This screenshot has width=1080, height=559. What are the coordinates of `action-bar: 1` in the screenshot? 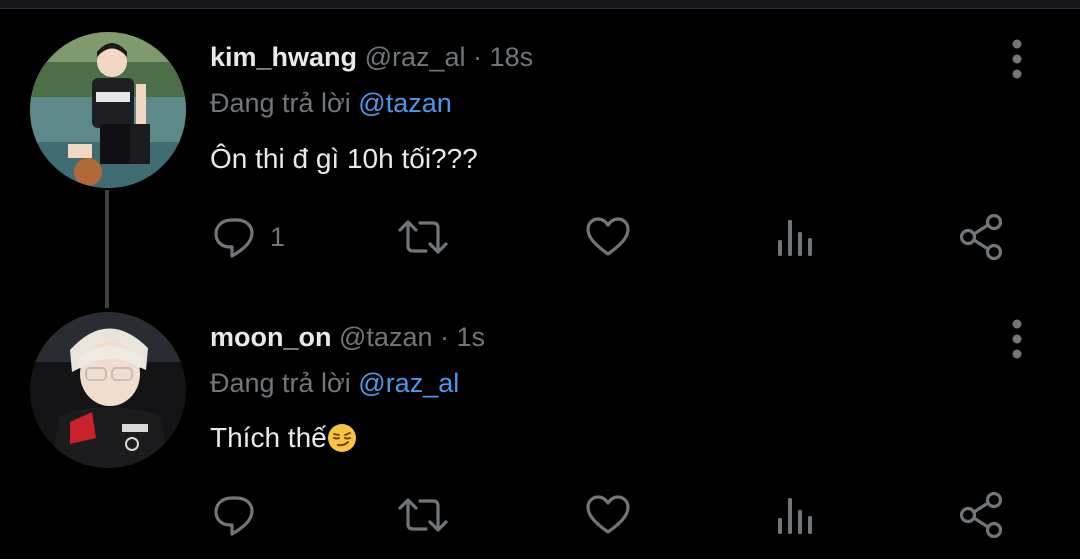 It's located at (540, 237).